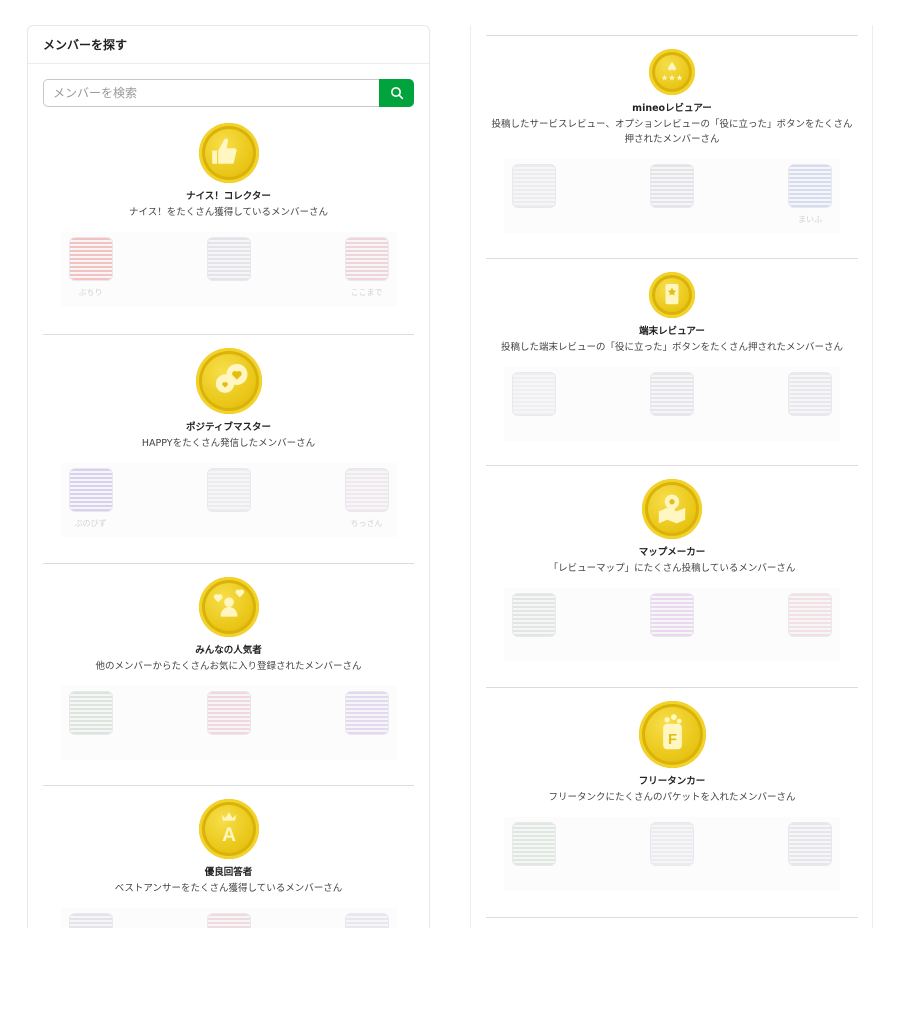  What do you see at coordinates (672, 109) in the screenshot?
I see `badge-name: mineoレビュアー` at bounding box center [672, 109].